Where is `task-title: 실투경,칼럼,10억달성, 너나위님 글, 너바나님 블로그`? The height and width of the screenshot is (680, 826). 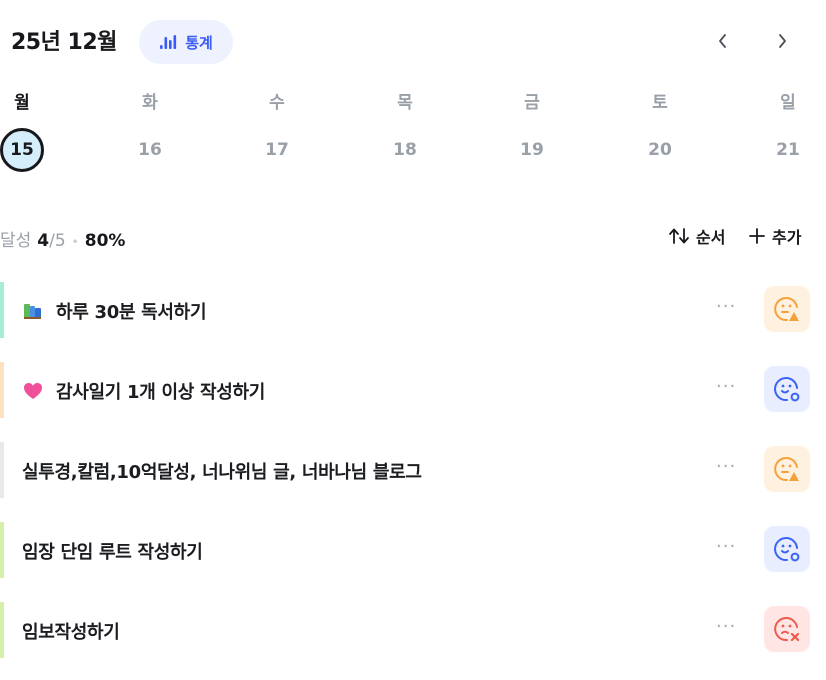
task-title: 실투경,칼럼,10억달성, 너나위님 글, 너바나님 블로그 is located at coordinates (222, 472).